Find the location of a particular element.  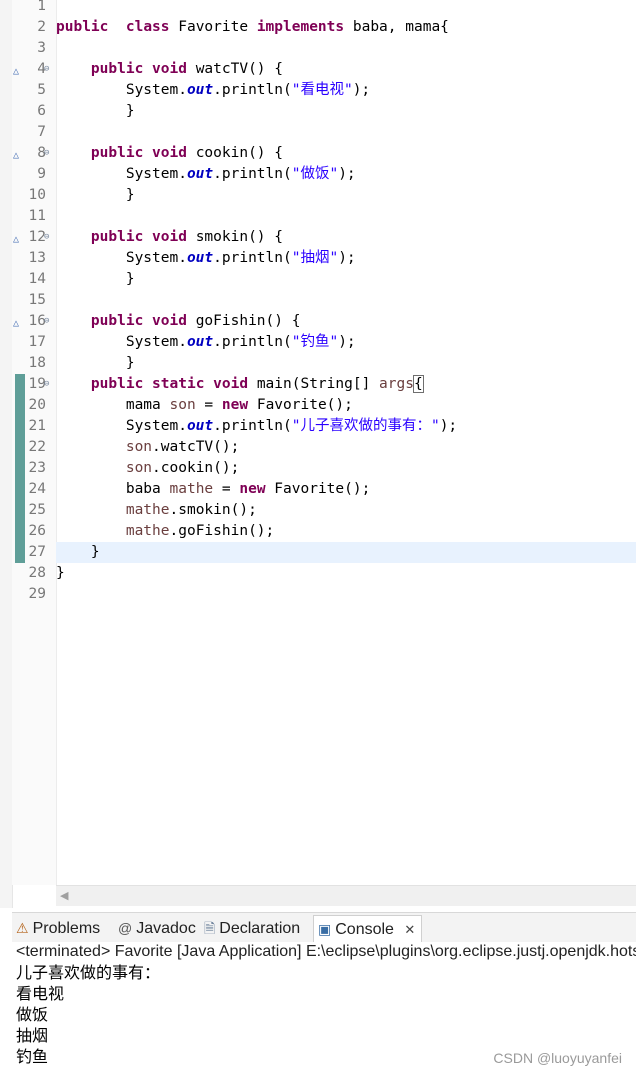

gutter-line: 17 is located at coordinates (34, 342).